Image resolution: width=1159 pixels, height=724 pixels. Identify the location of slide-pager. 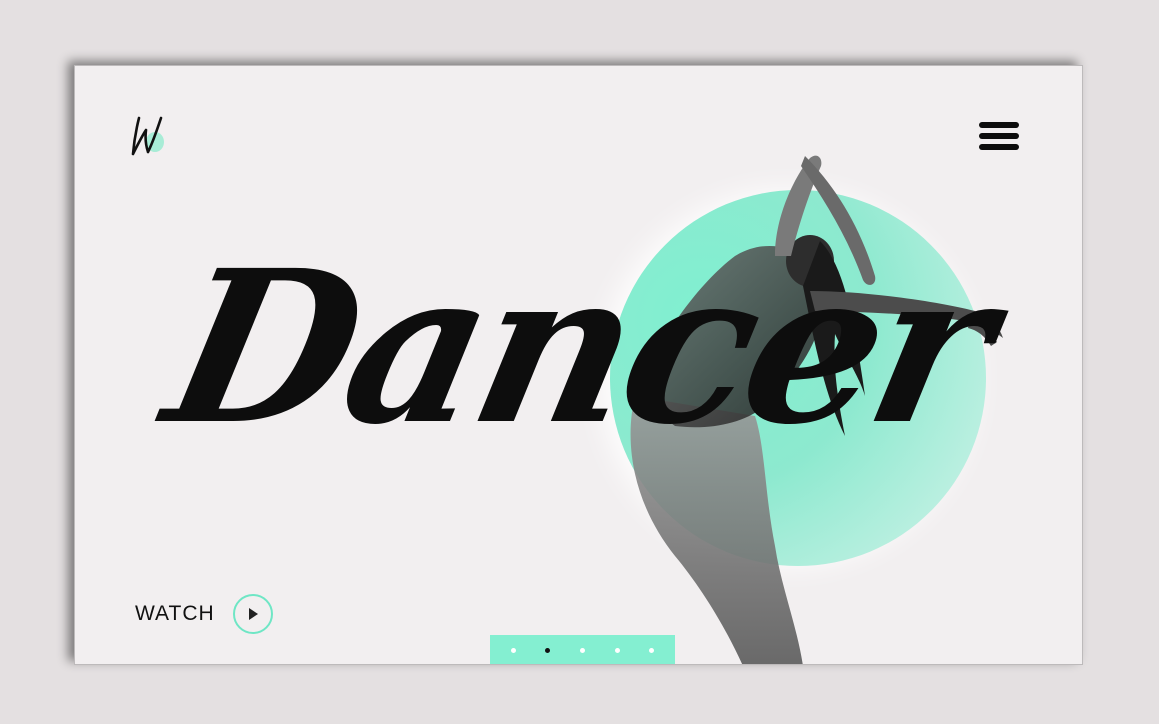
(582, 649).